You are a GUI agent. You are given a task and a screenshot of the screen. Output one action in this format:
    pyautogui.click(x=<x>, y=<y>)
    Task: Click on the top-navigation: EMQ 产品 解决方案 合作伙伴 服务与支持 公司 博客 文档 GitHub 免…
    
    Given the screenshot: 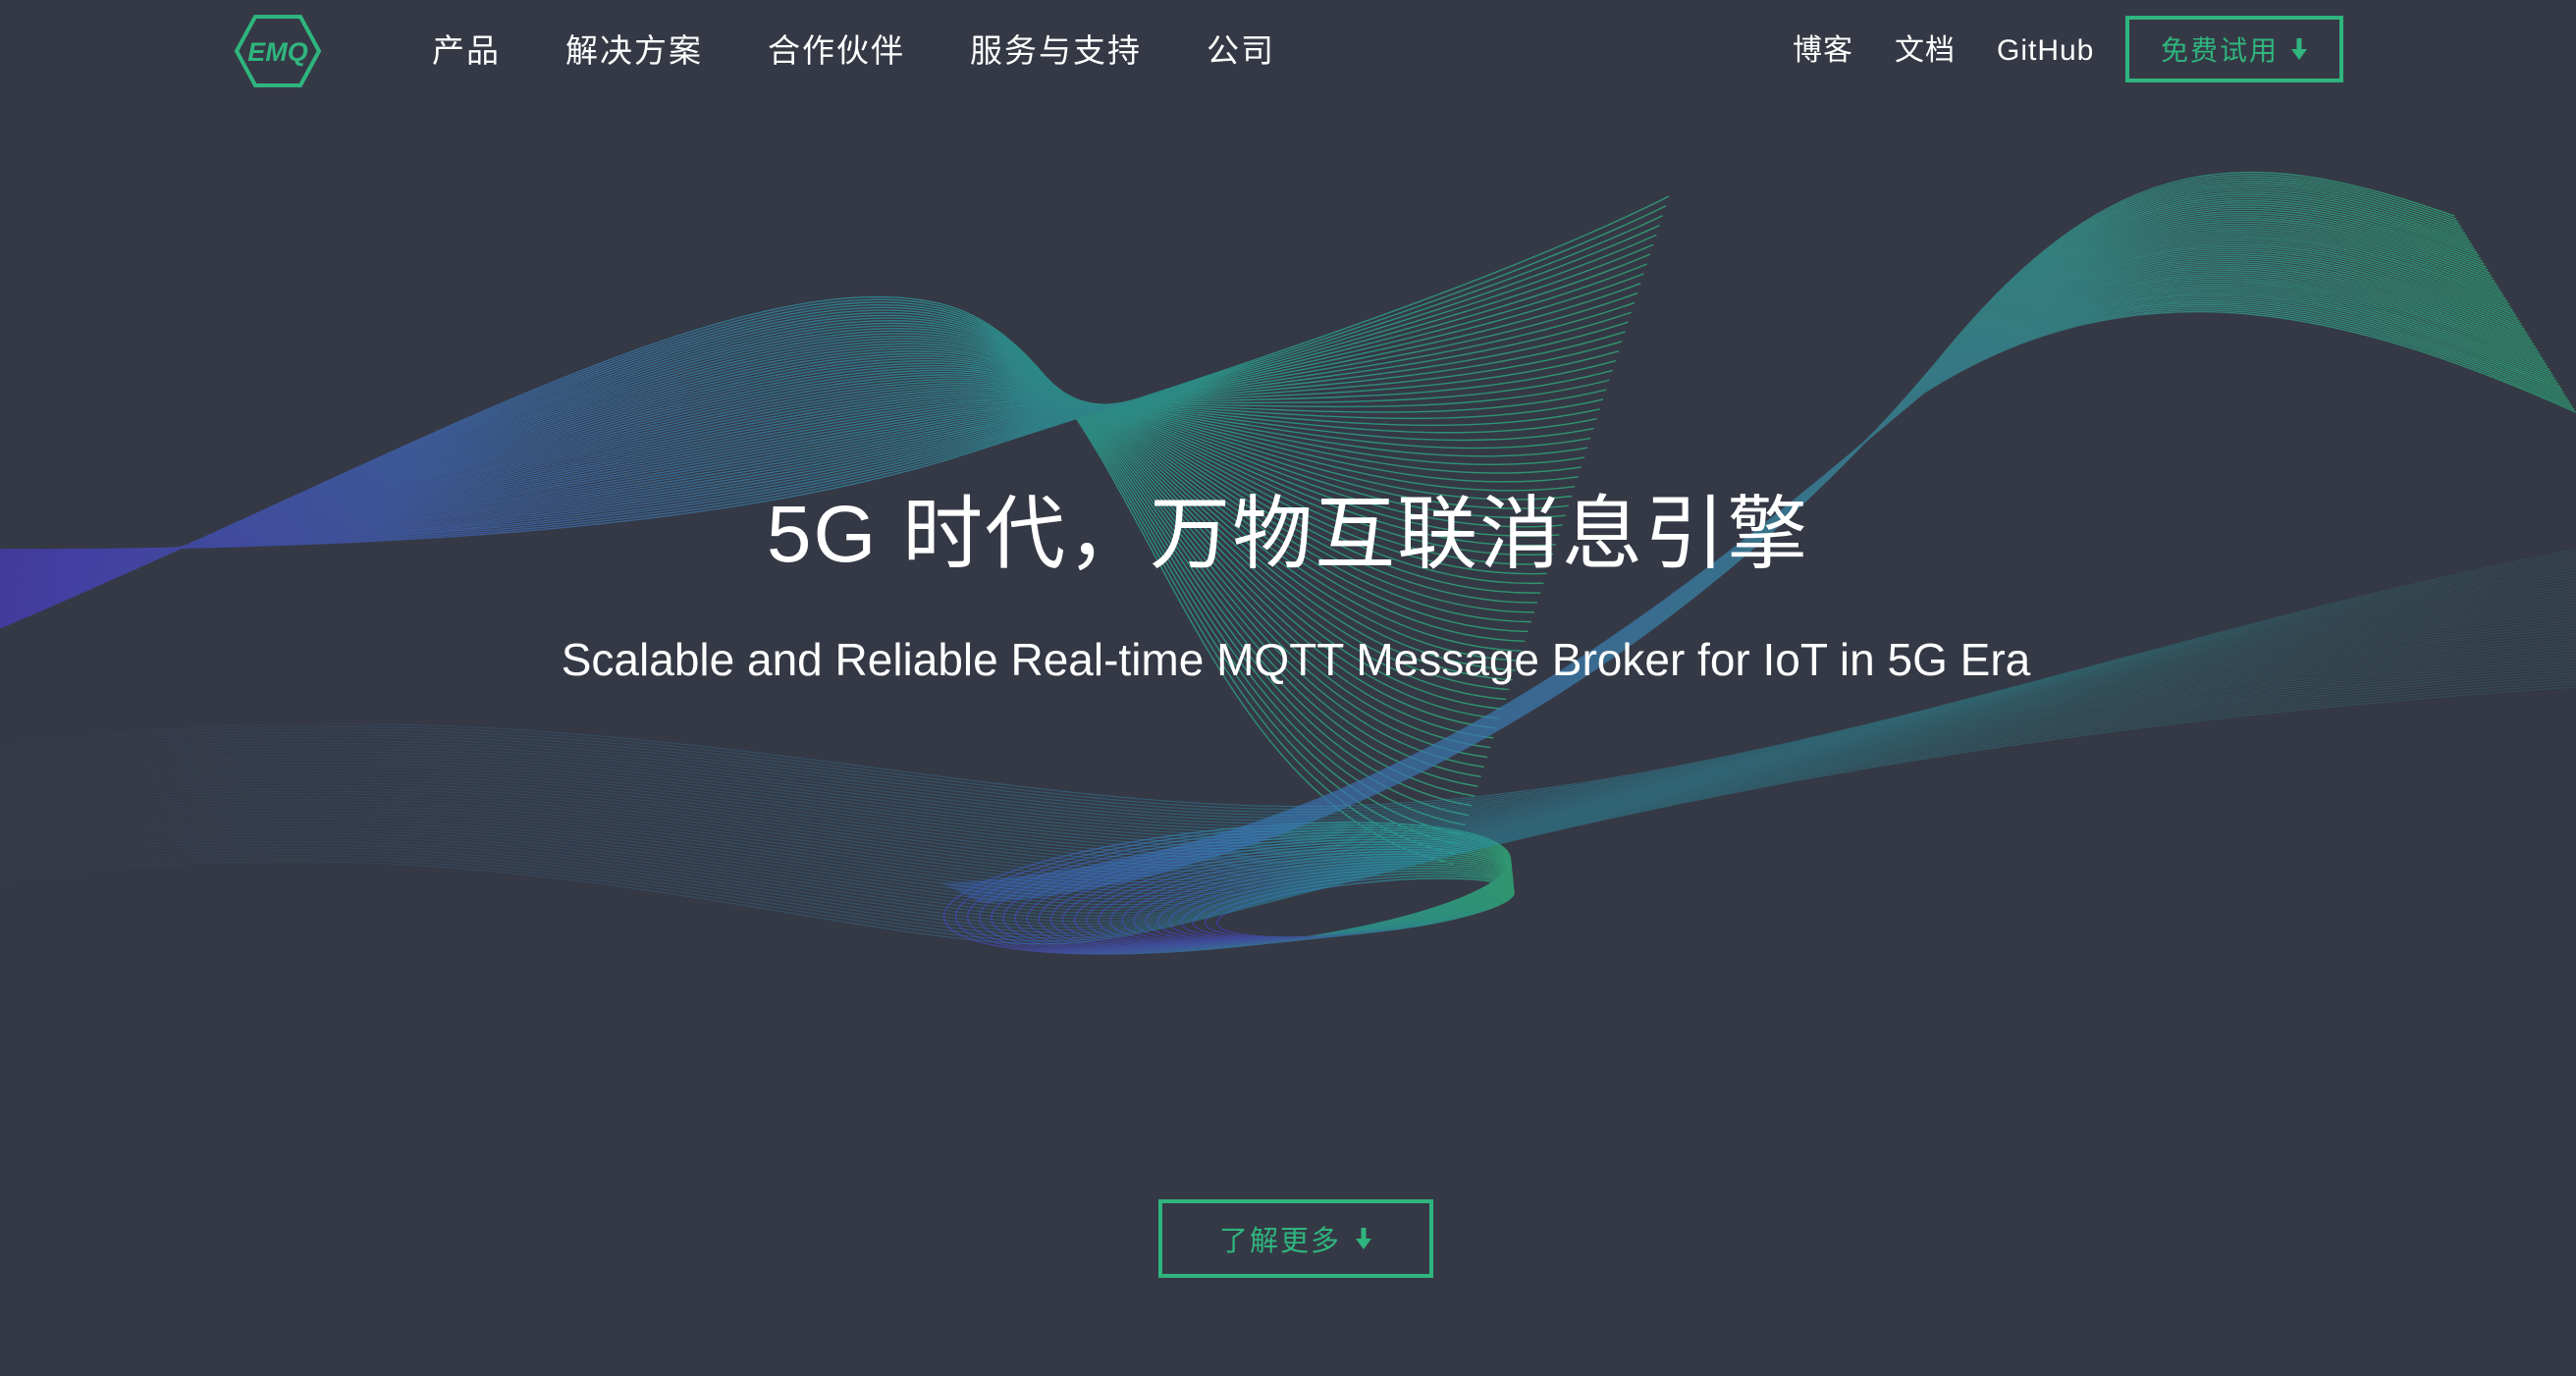 What is the action you would take?
    pyautogui.click(x=1288, y=51)
    